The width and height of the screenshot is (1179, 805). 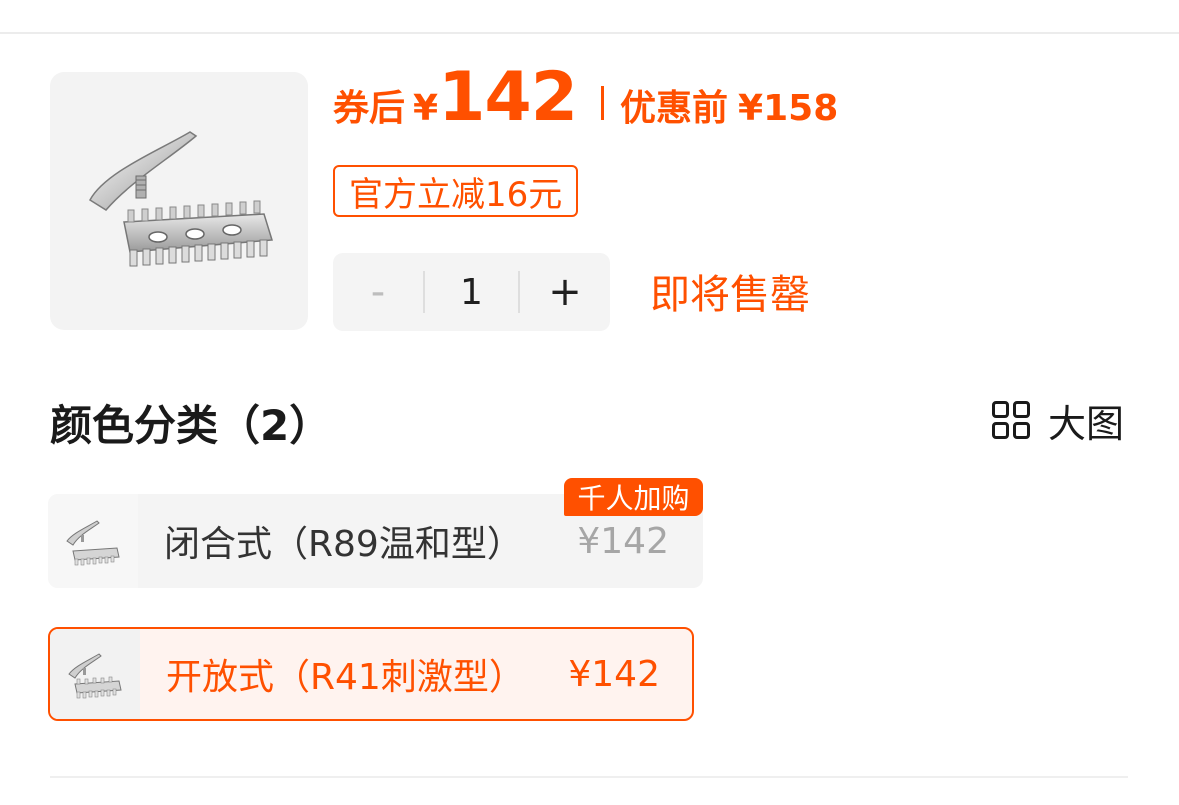 I want to click on bottom-divider, so click(x=589, y=777).